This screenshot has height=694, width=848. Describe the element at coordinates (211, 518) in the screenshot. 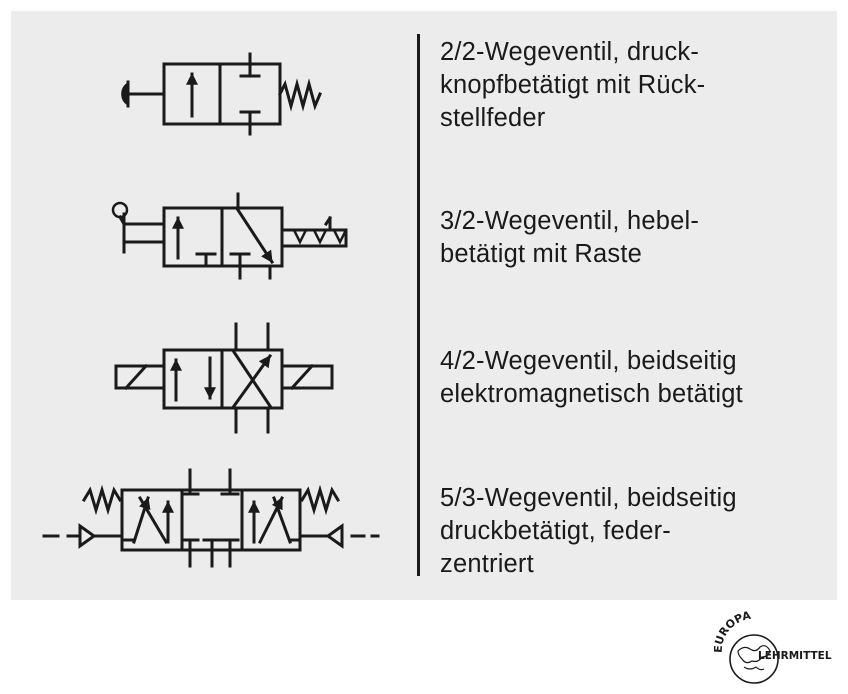

I see `valve-symbol-5-3-pilot` at that location.